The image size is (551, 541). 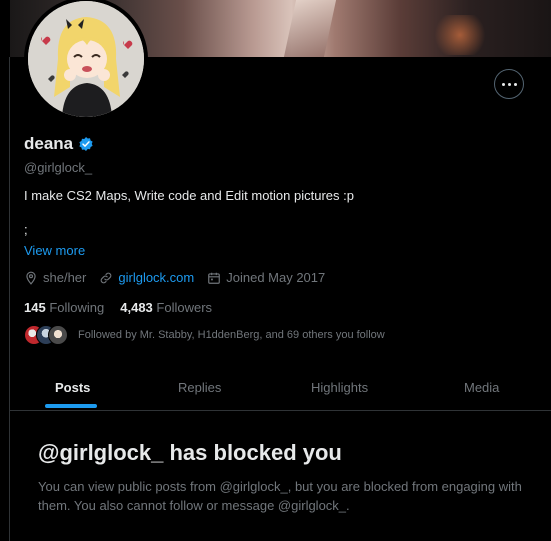 I want to click on following-link: 145 Following, so click(x=64, y=307).